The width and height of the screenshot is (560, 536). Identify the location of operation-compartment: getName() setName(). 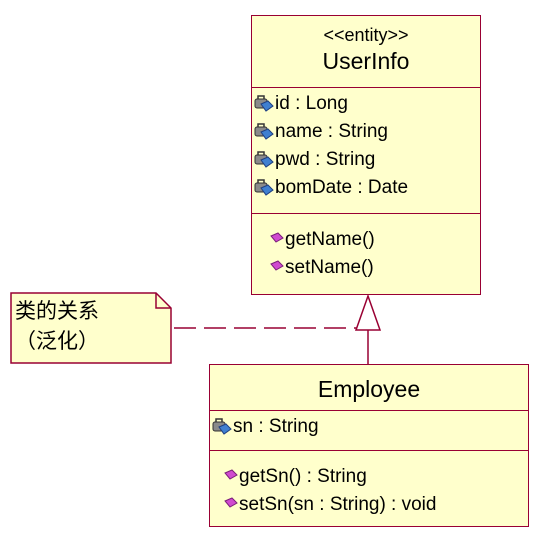
(366, 248).